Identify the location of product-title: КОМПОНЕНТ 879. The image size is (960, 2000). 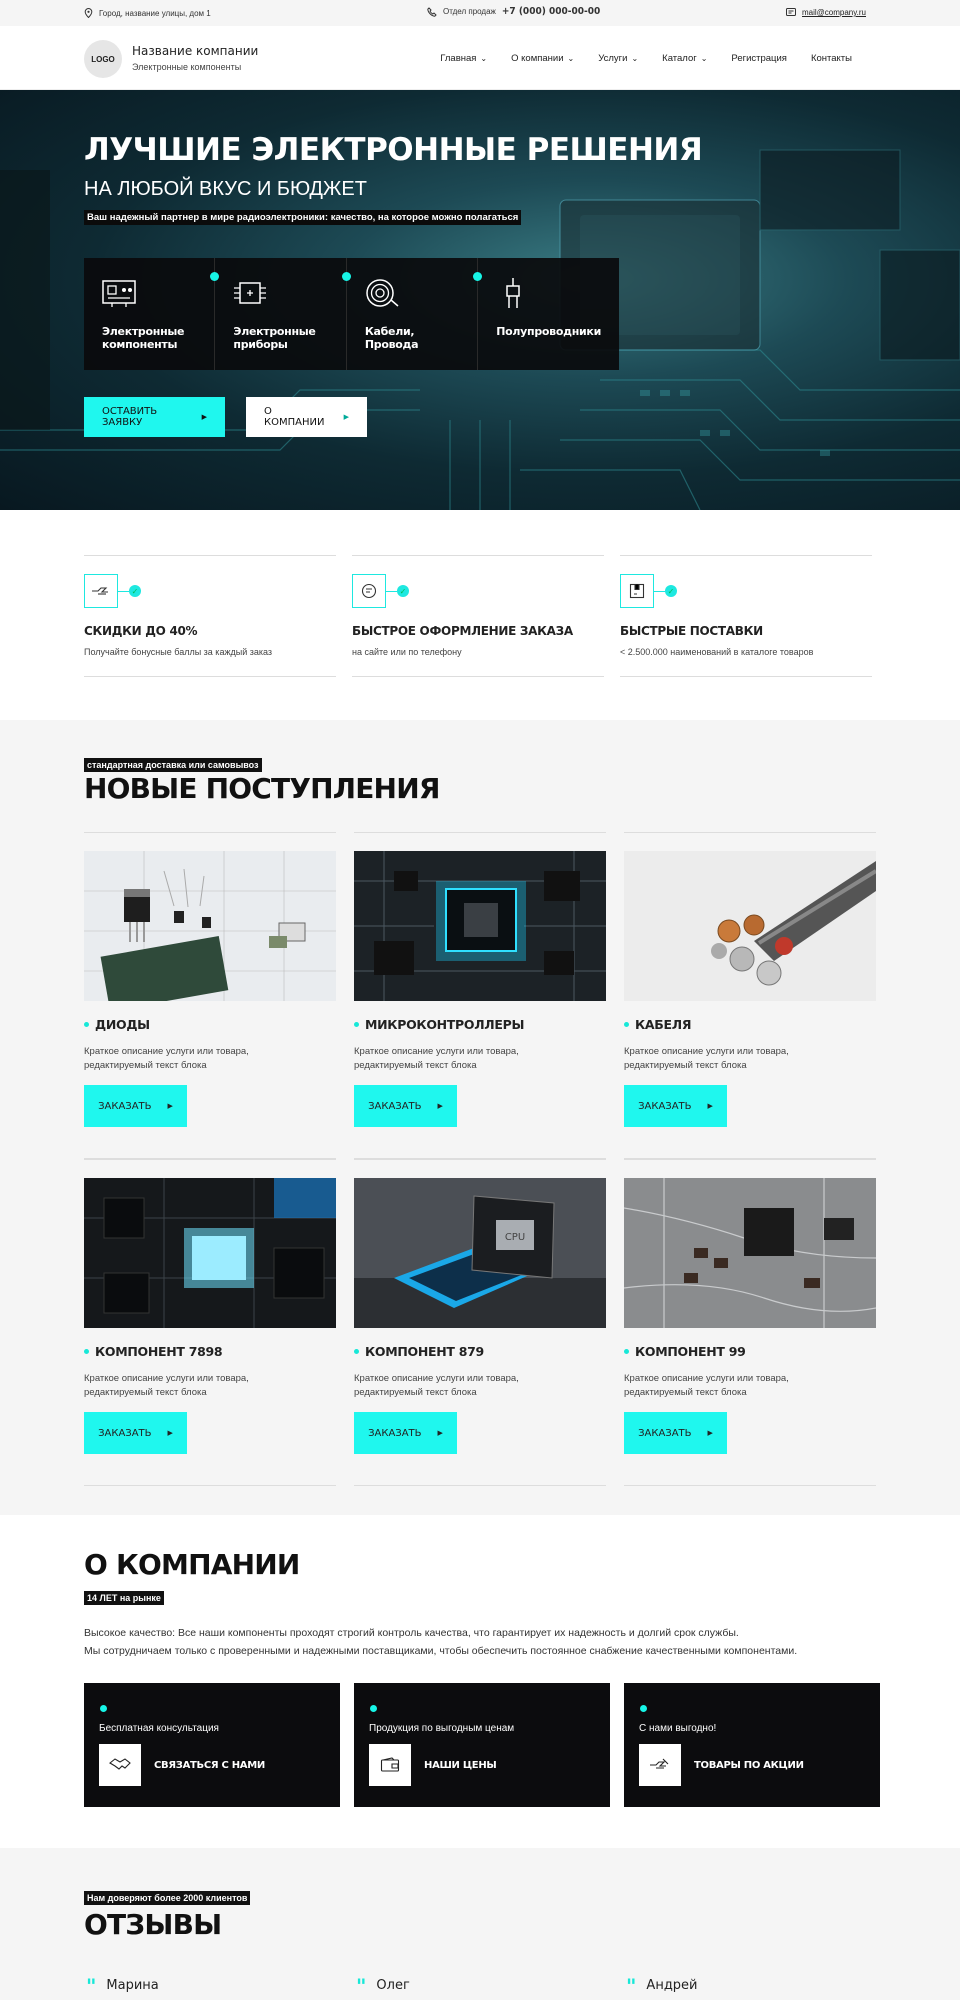
(419, 1351).